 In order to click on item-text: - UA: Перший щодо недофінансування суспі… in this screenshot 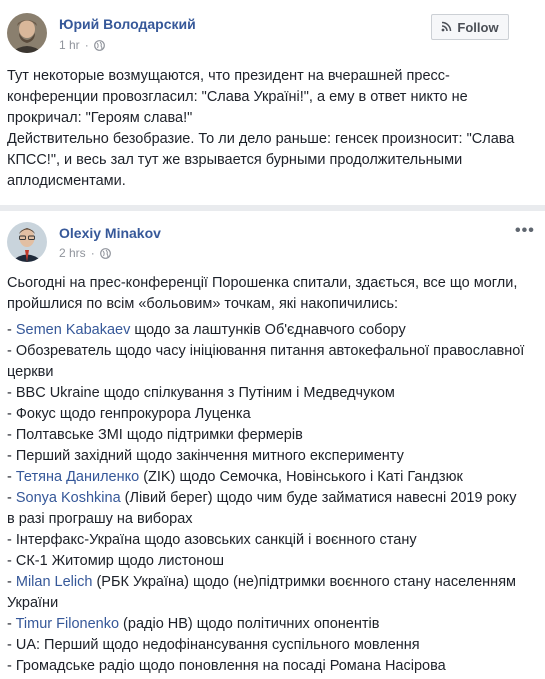, I will do `click(213, 645)`.